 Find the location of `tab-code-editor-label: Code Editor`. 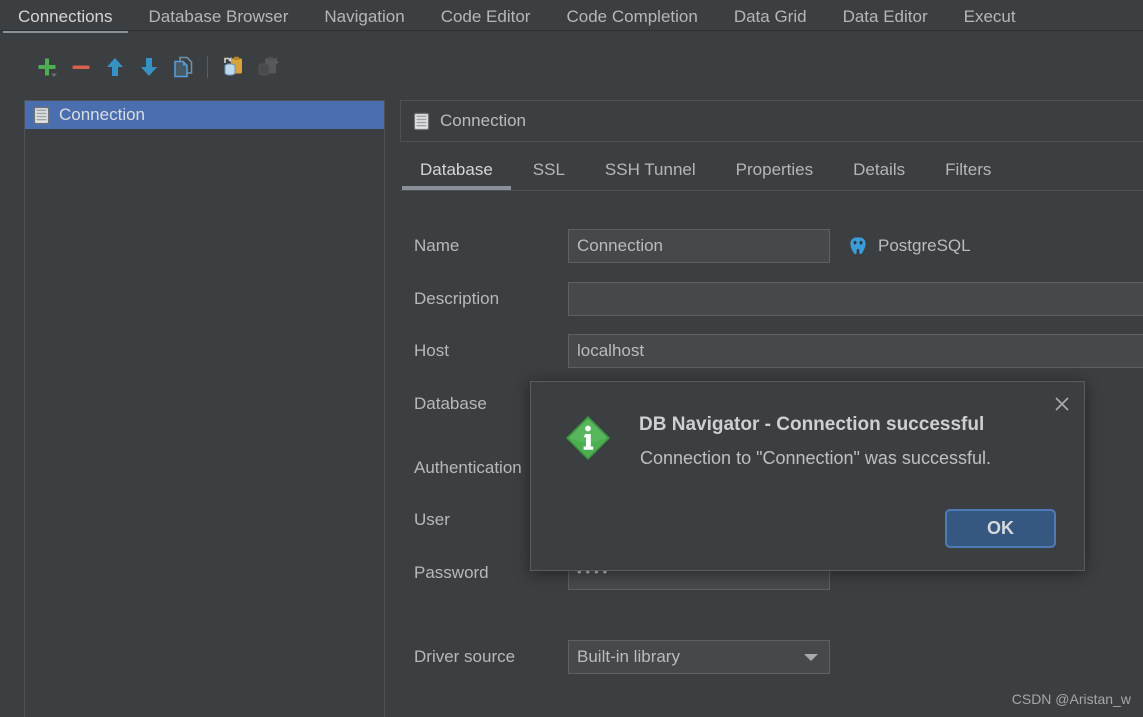

tab-code-editor-label: Code Editor is located at coordinates (485, 16).